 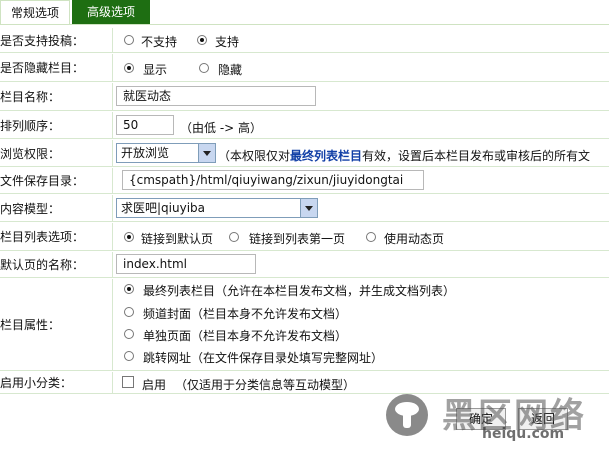 What do you see at coordinates (129, 356) in the screenshot?
I see `jump-url-radio` at bounding box center [129, 356].